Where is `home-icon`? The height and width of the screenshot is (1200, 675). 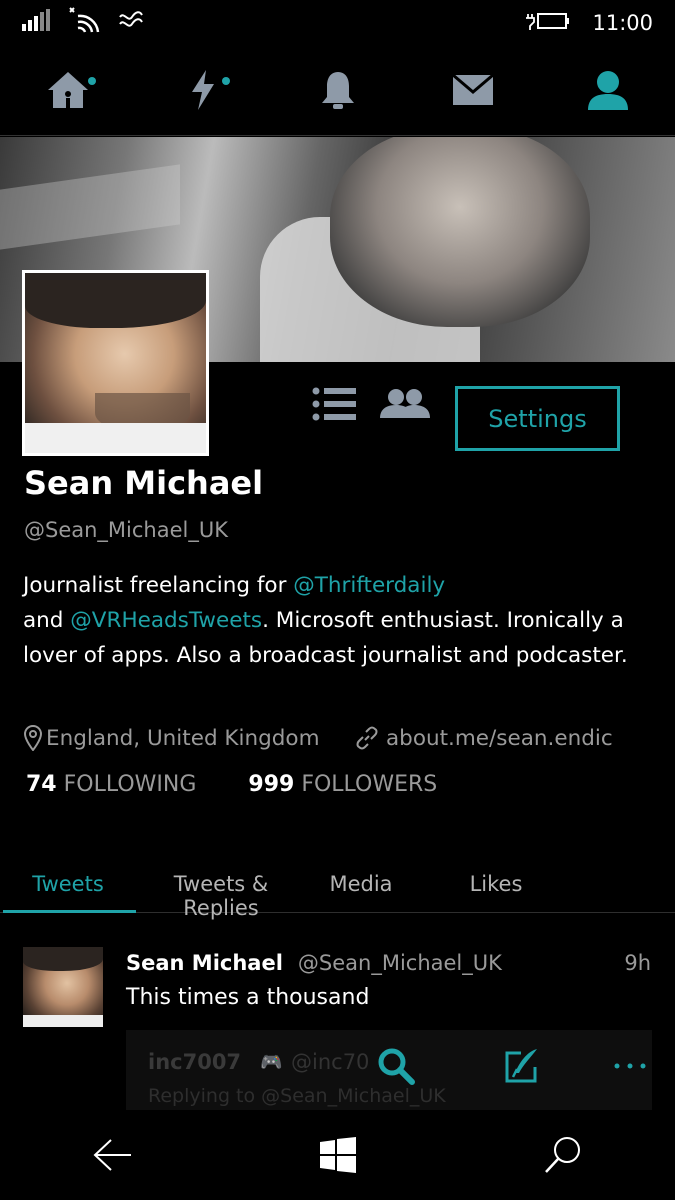
home-icon is located at coordinates (68, 92).